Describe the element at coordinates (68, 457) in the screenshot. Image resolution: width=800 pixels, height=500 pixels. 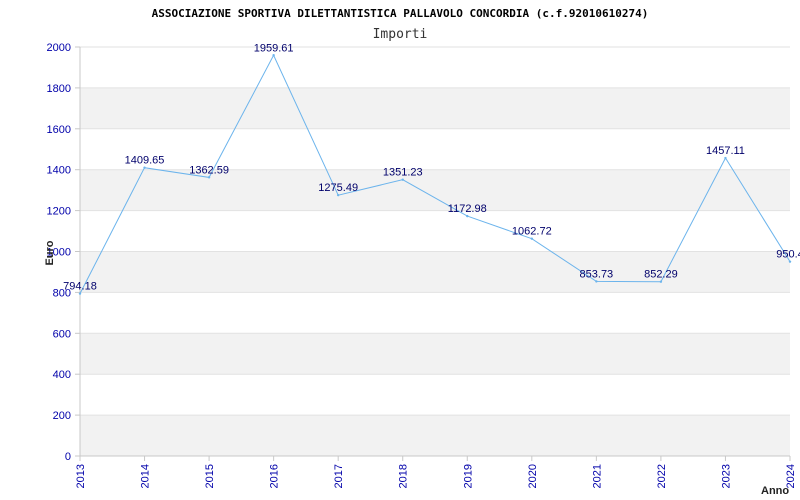
I see `y-tick-label: 0` at that location.